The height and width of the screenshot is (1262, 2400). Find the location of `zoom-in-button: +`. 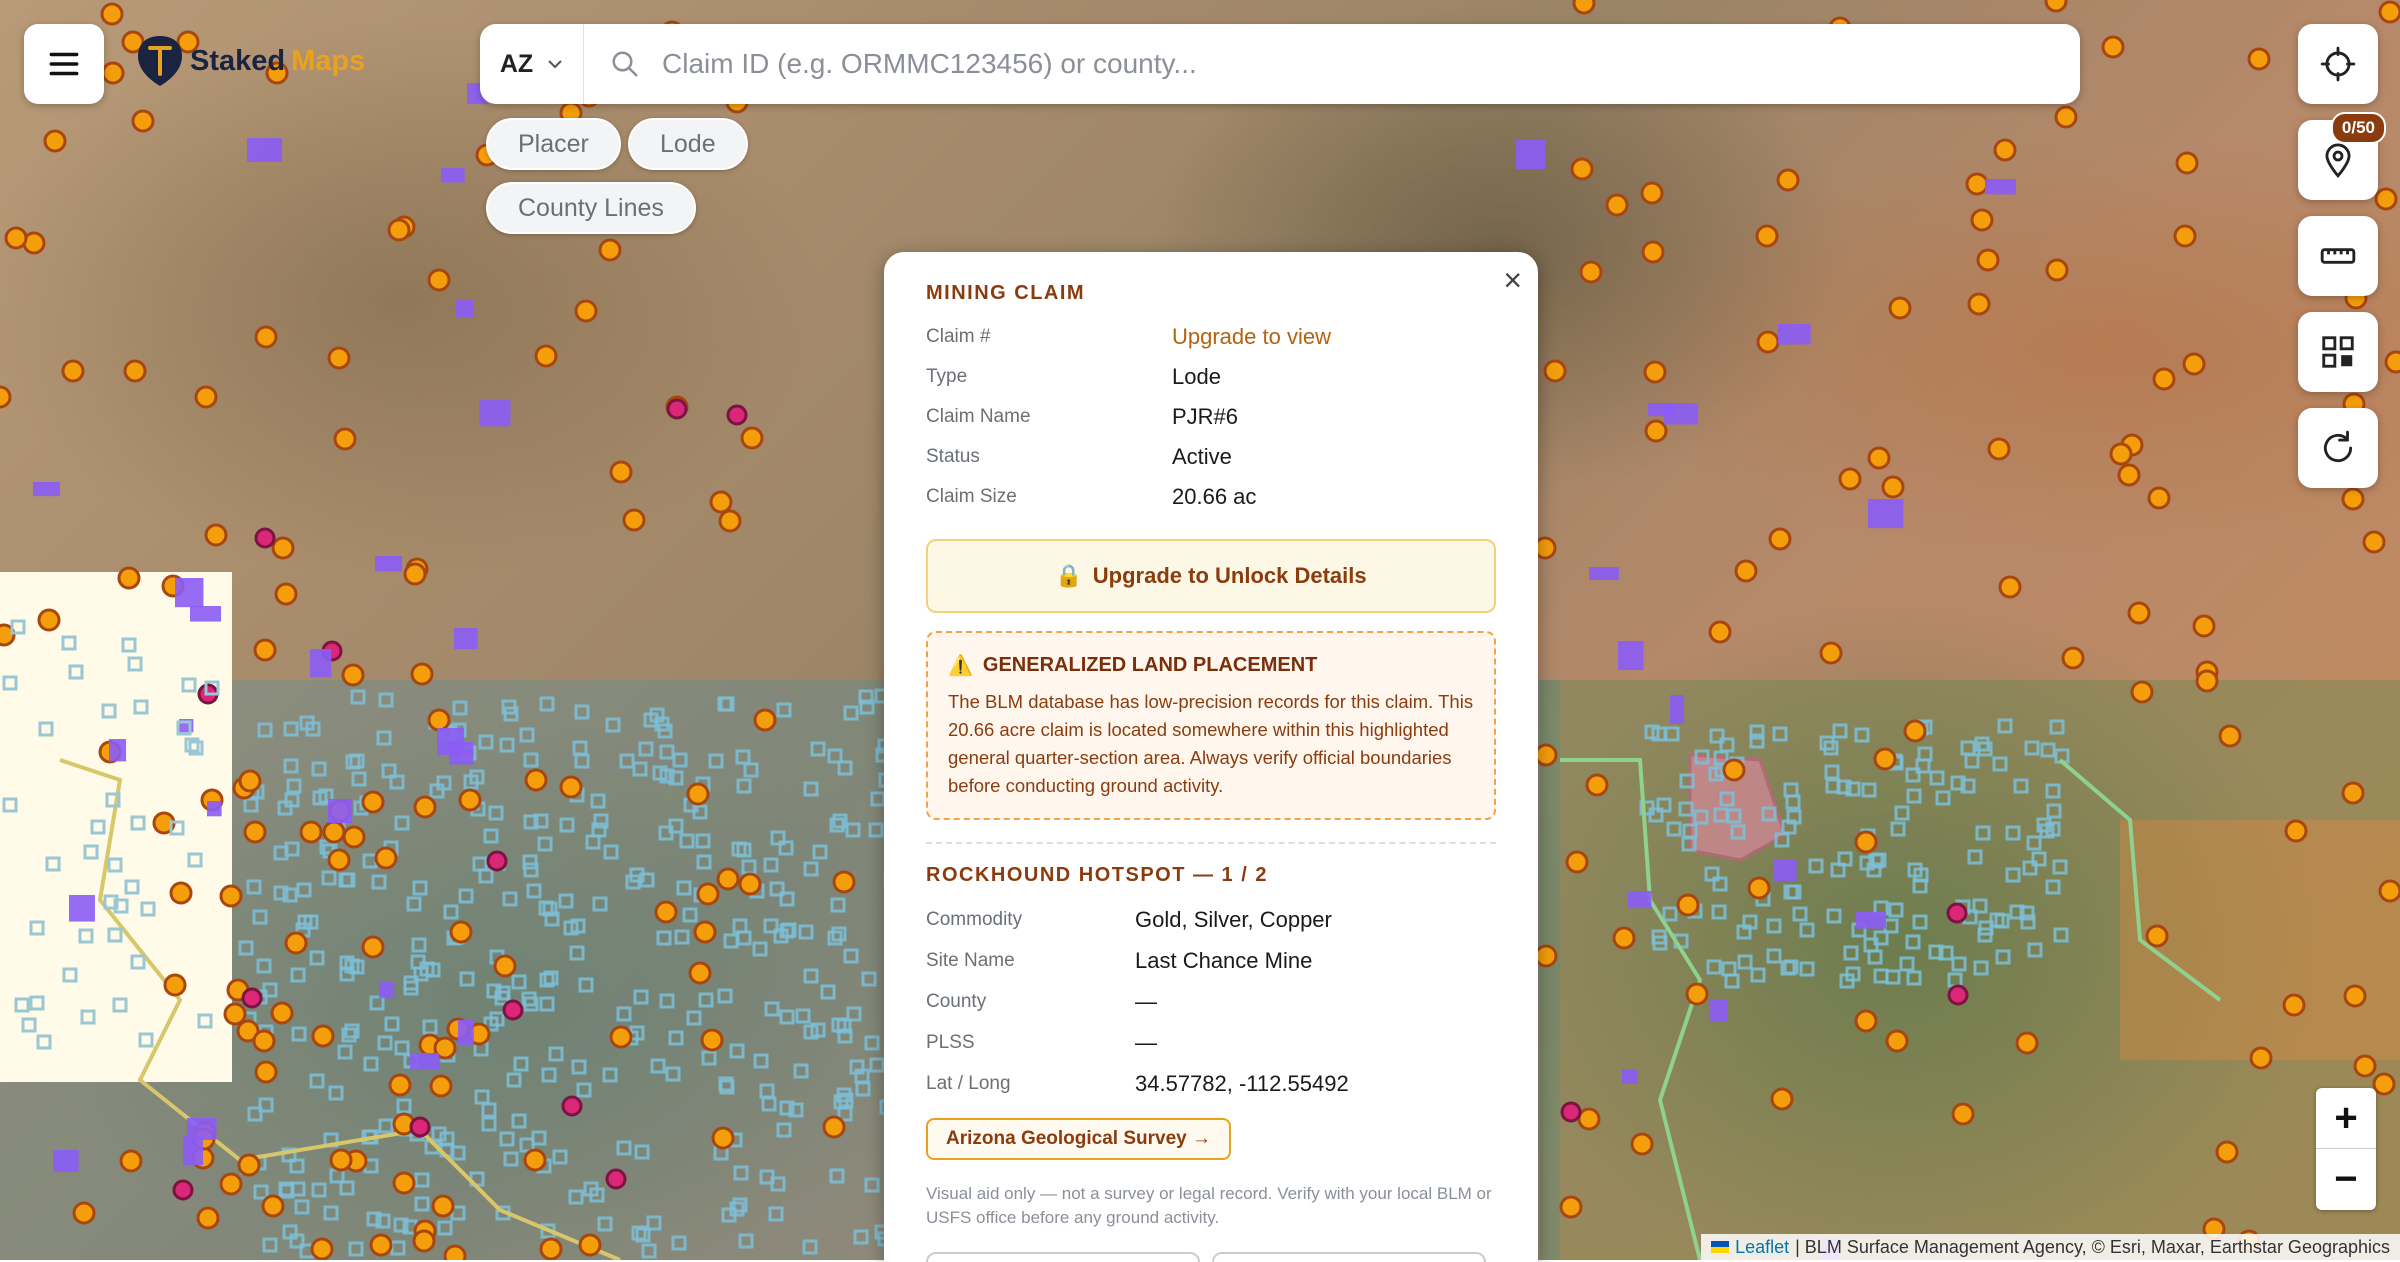

zoom-in-button: + is located at coordinates (2346, 1118).